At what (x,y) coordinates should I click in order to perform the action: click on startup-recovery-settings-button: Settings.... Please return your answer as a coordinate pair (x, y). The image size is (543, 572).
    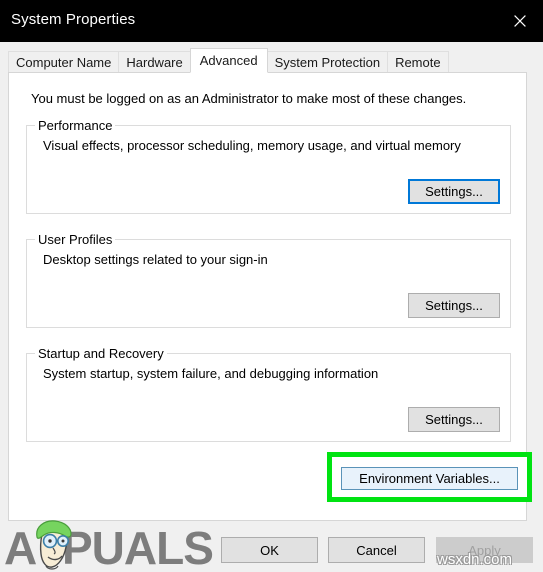
    Looking at the image, I should click on (454, 419).